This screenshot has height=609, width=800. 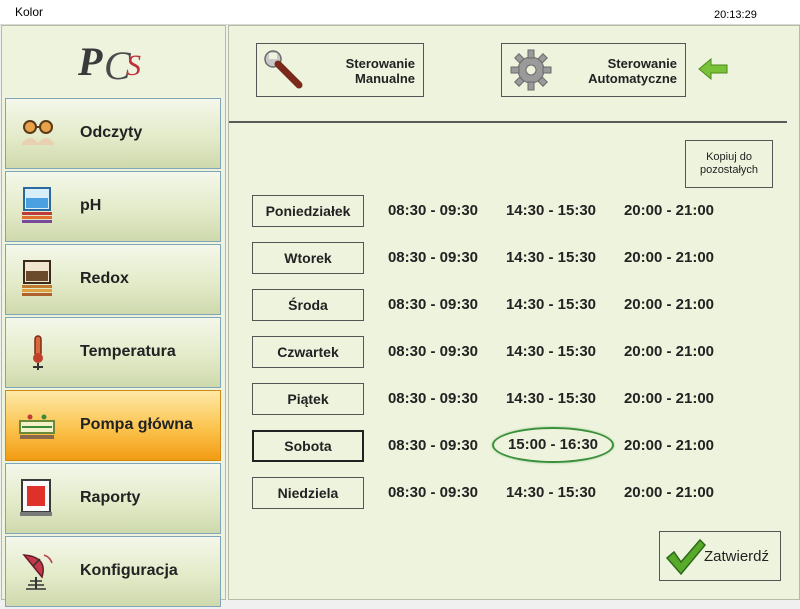 I want to click on gear-icon, so click(x=531, y=70).